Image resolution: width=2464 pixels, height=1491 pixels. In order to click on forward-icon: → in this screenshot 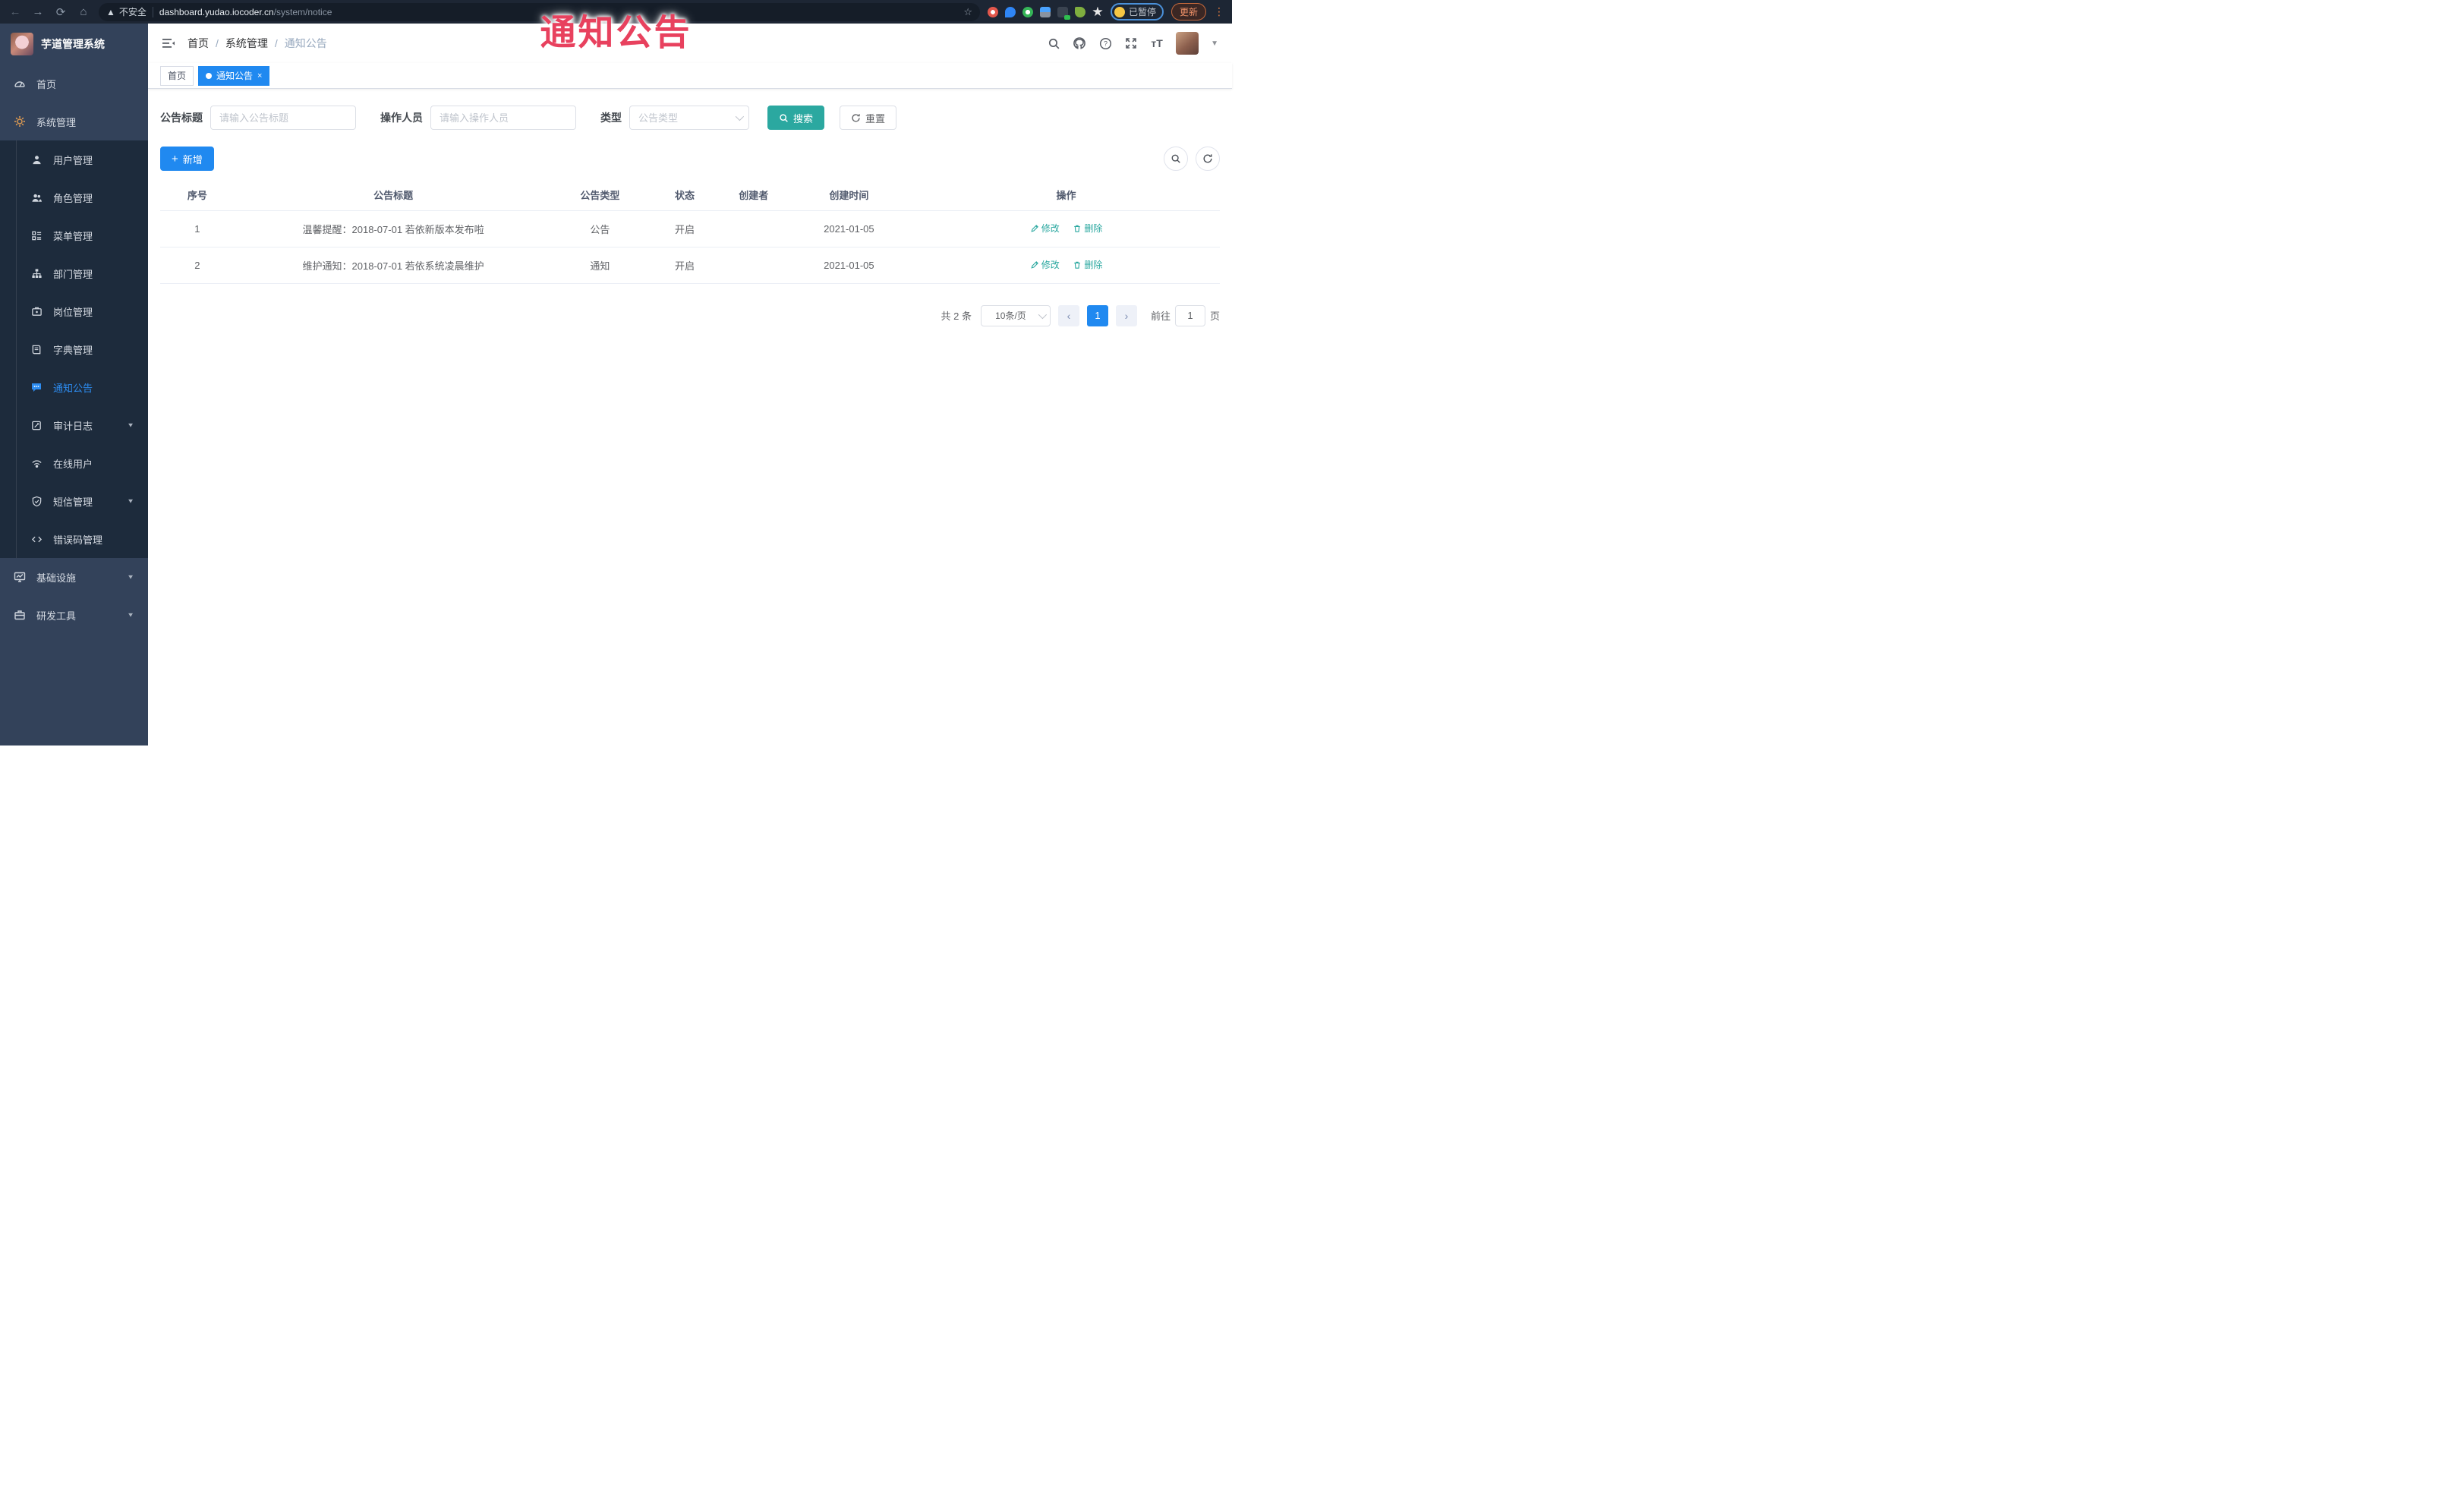, I will do `click(38, 11)`.